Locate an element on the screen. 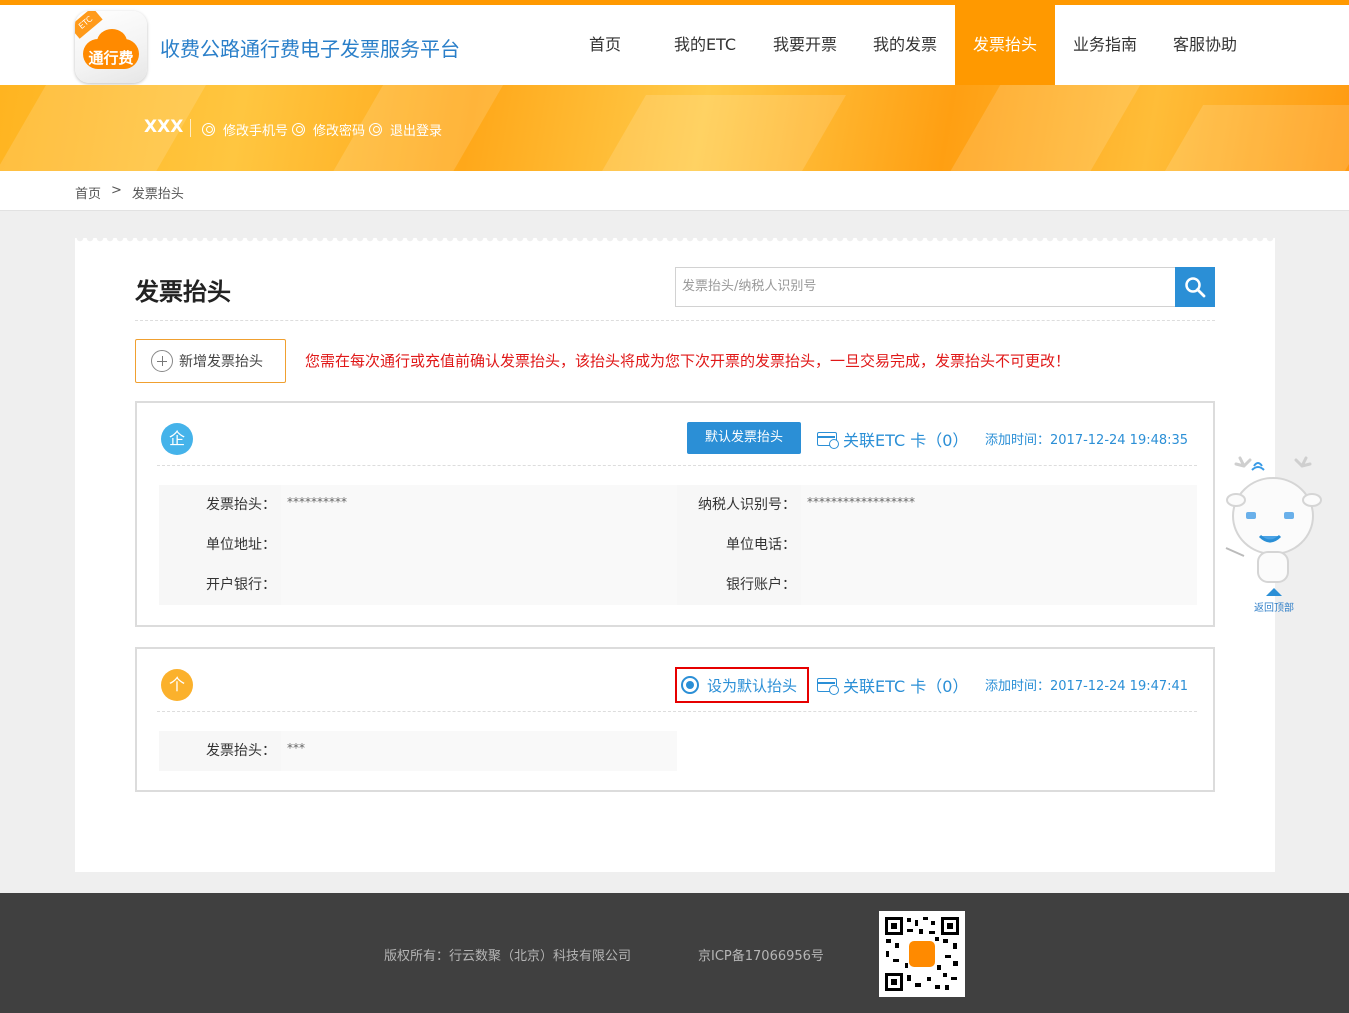  site-footer: 版权所有：行云数聚（北京）科技有限公司 京ICP备17066956号 is located at coordinates (674, 953).